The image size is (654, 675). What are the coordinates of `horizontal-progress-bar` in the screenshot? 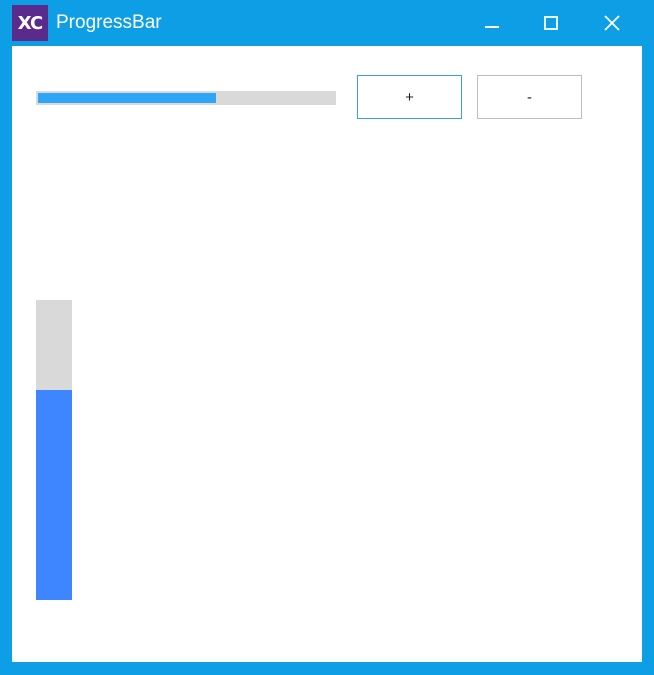 It's located at (186, 98).